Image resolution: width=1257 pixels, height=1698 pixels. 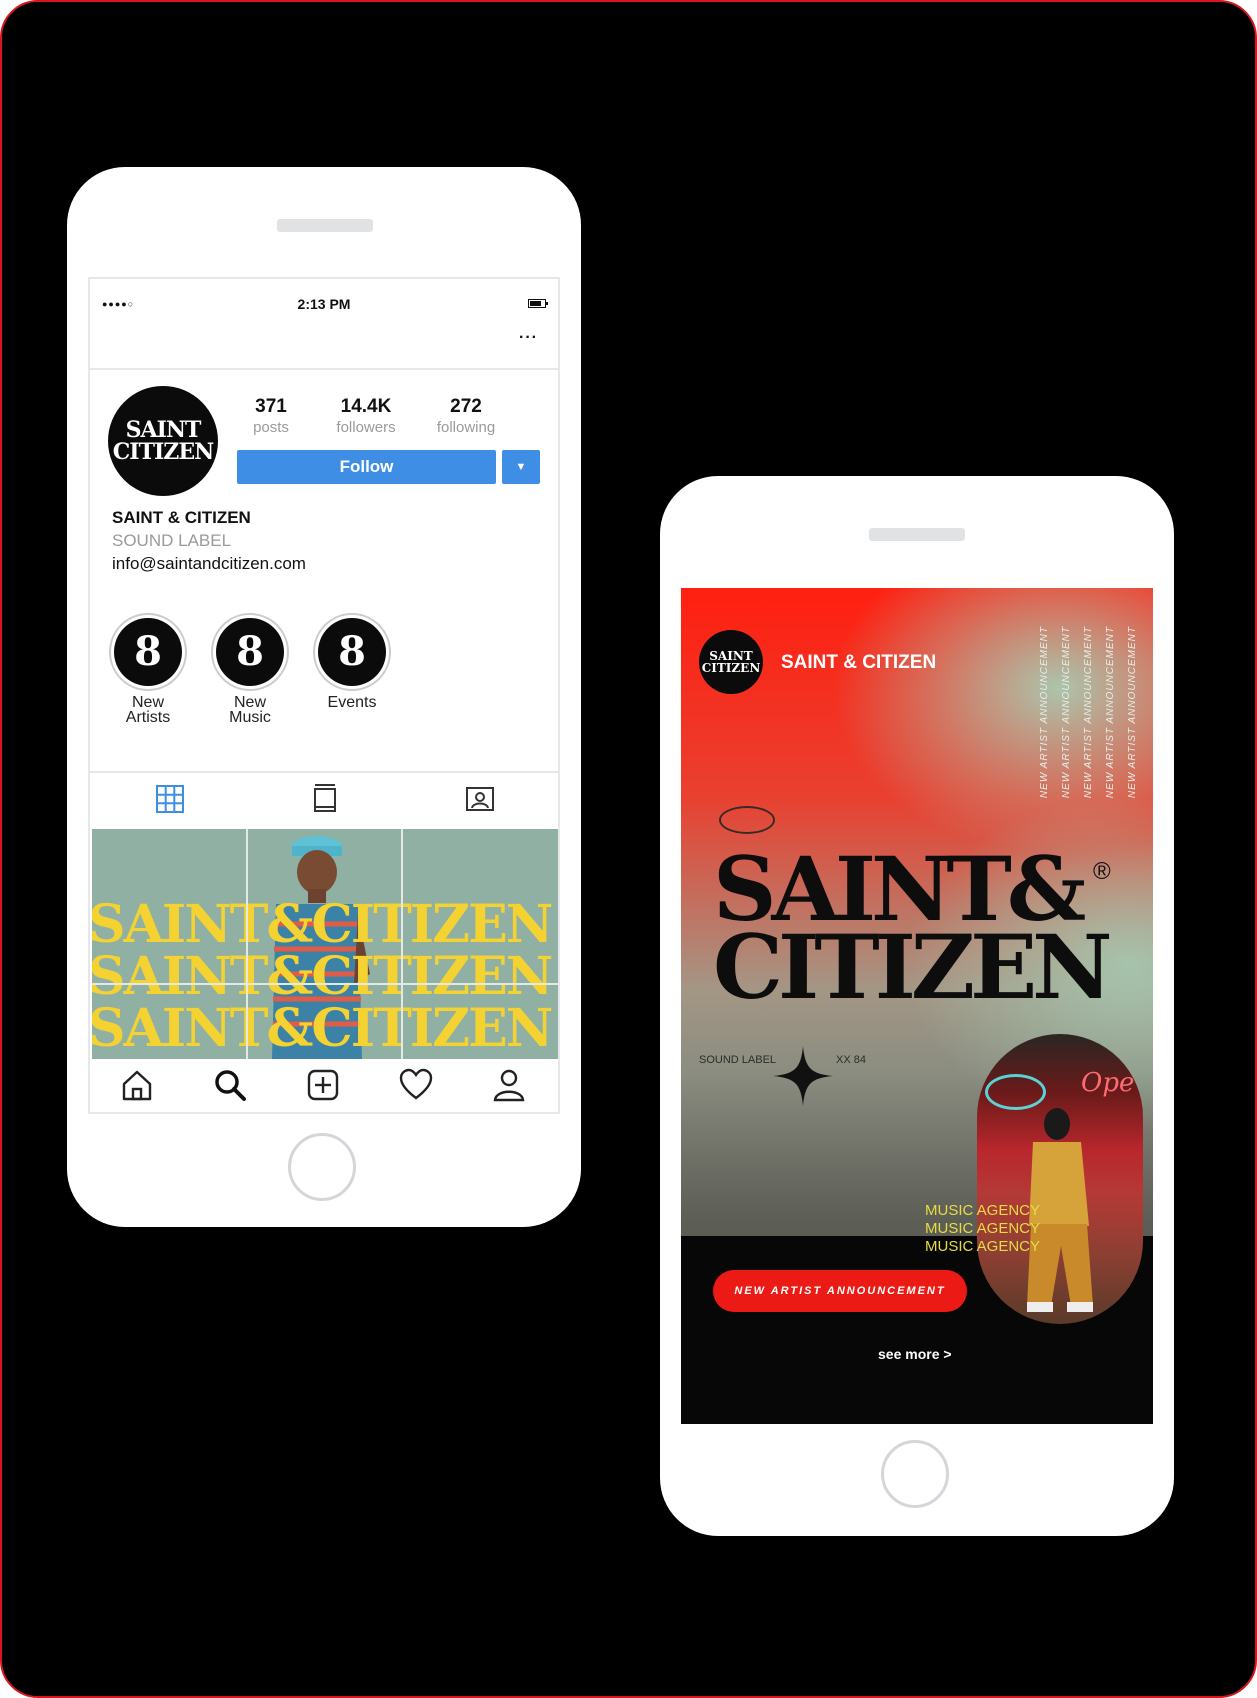 What do you see at coordinates (851, 1060) in the screenshot?
I see `xx-label-text: XX 84` at bounding box center [851, 1060].